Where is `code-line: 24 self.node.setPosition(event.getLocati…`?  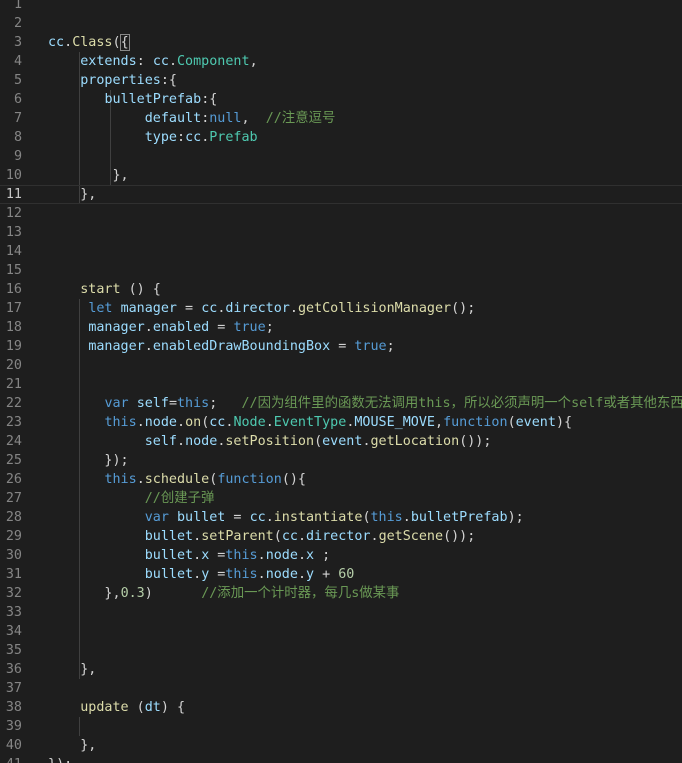
code-line: 24 self.node.setPosition(event.getLocati… is located at coordinates (341, 441).